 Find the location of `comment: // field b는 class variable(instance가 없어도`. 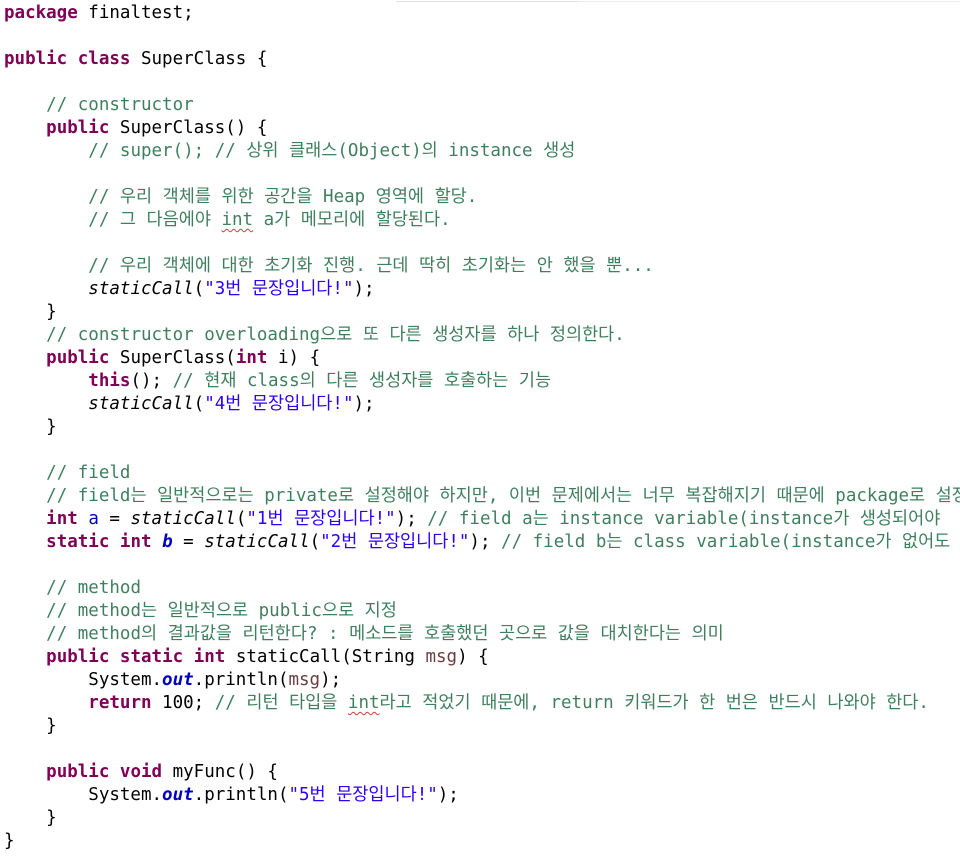

comment: // field b는 class variable(instance가 없어도 is located at coordinates (726, 542).